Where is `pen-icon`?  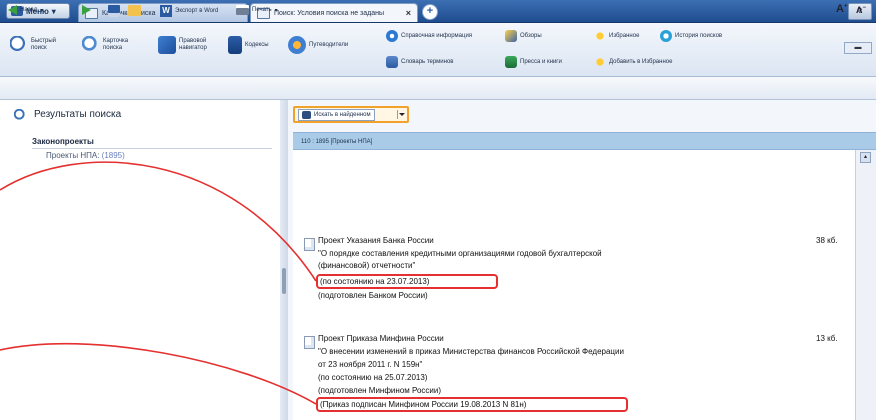
pen-icon is located at coordinates (511, 36).